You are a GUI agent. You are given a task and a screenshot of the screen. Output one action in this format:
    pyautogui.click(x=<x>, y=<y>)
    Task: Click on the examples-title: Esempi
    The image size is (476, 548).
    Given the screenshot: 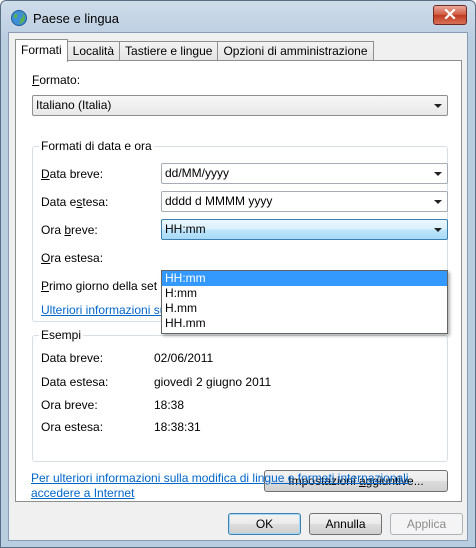 What is the action you would take?
    pyautogui.click(x=61, y=335)
    